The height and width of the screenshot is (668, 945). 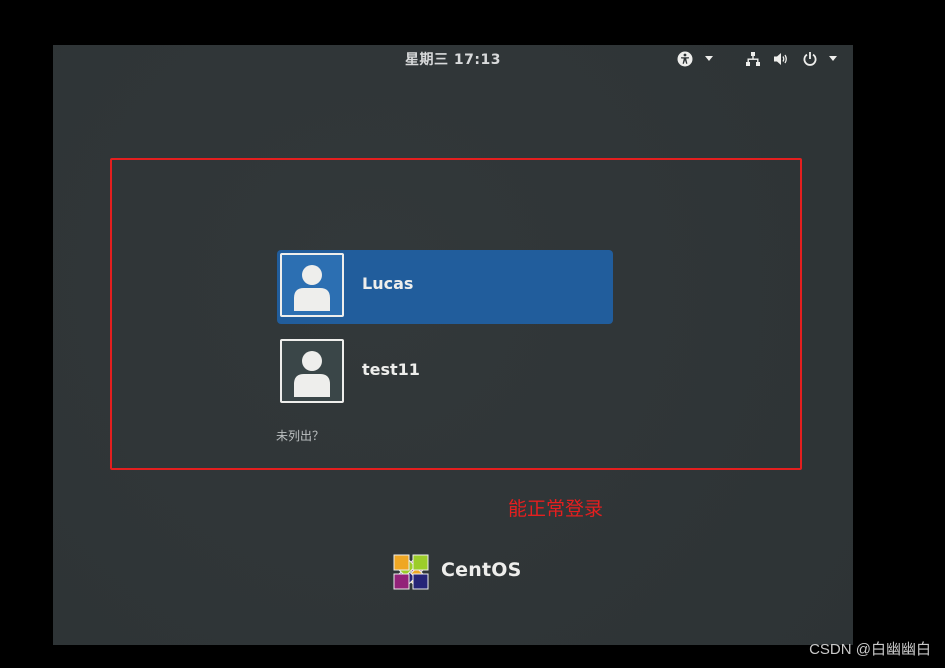 What do you see at coordinates (481, 570) in the screenshot?
I see `logo-text: CentOS` at bounding box center [481, 570].